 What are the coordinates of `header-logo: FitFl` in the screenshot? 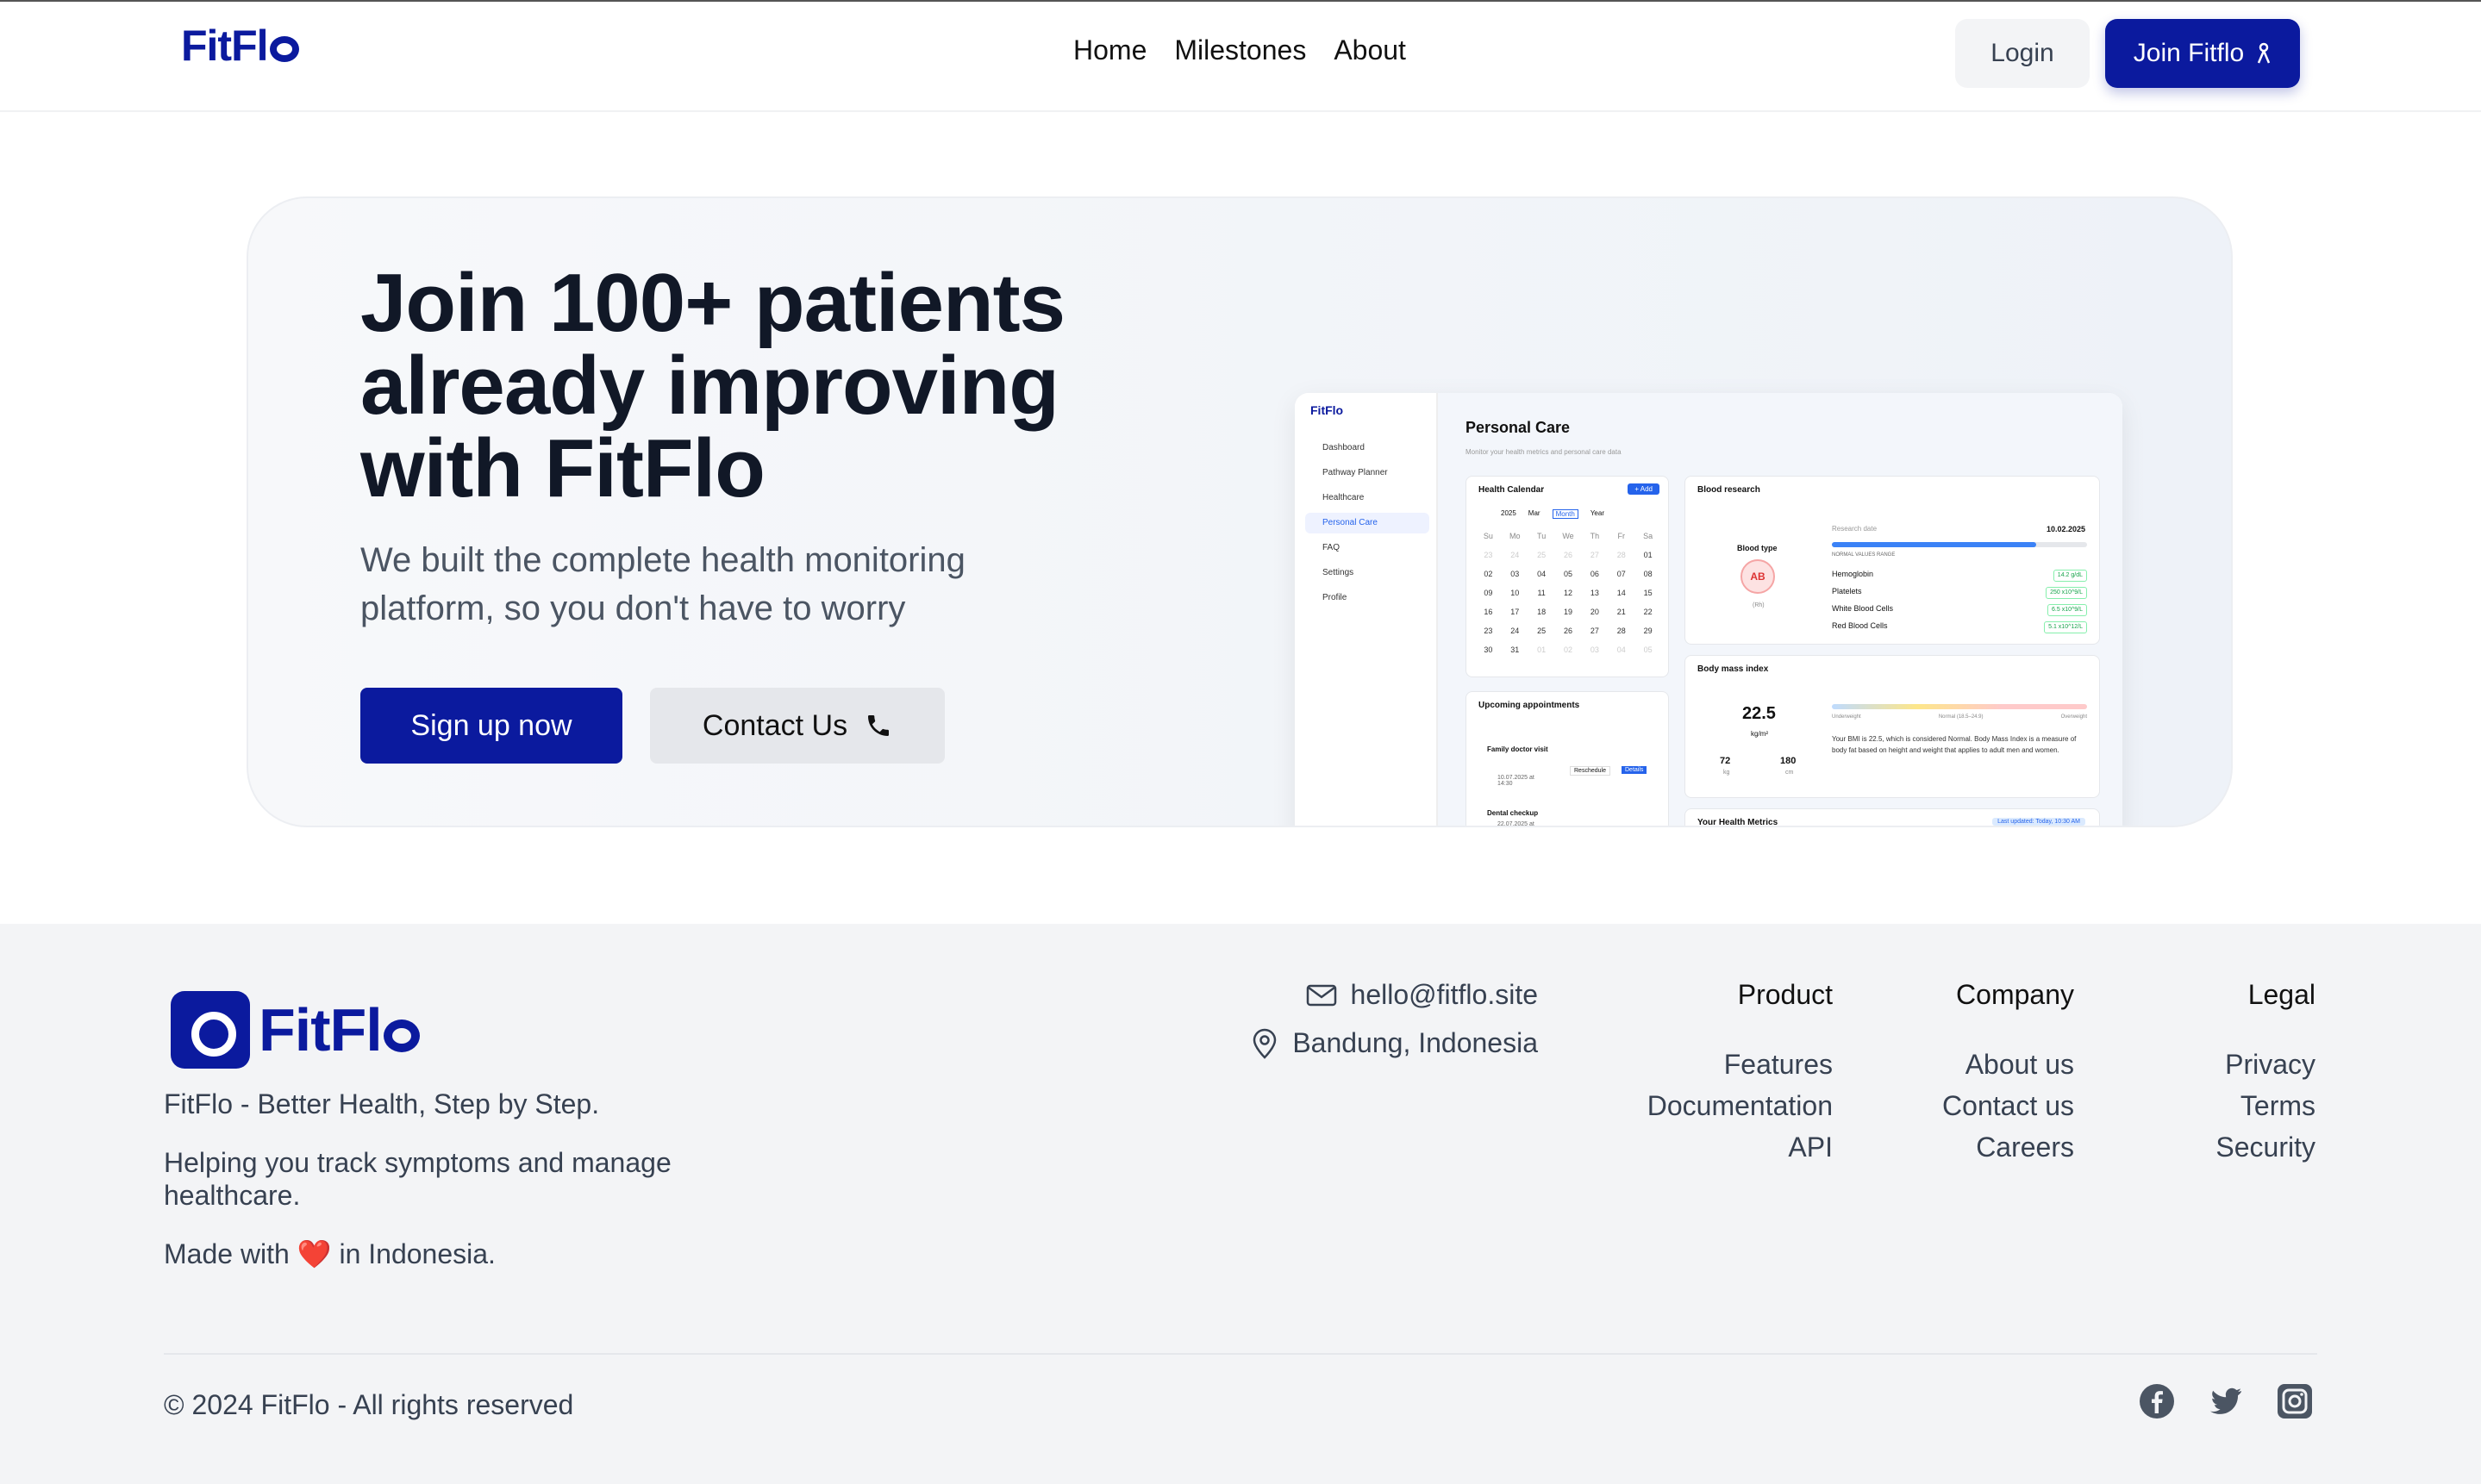 It's located at (240, 46).